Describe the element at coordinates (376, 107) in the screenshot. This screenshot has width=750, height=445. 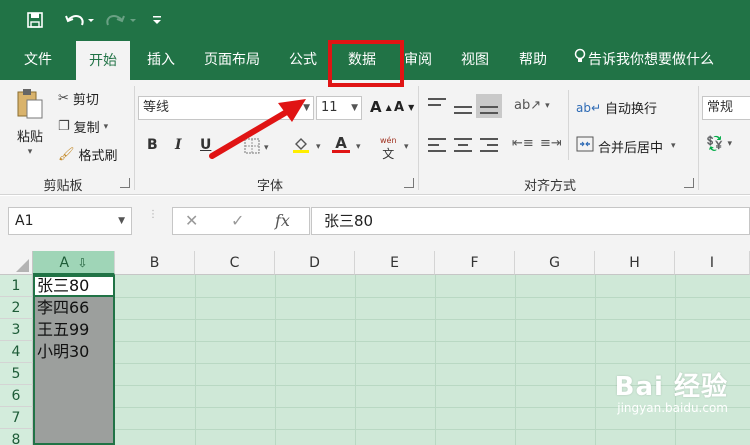
I see `grow-font-icon: A` at that location.